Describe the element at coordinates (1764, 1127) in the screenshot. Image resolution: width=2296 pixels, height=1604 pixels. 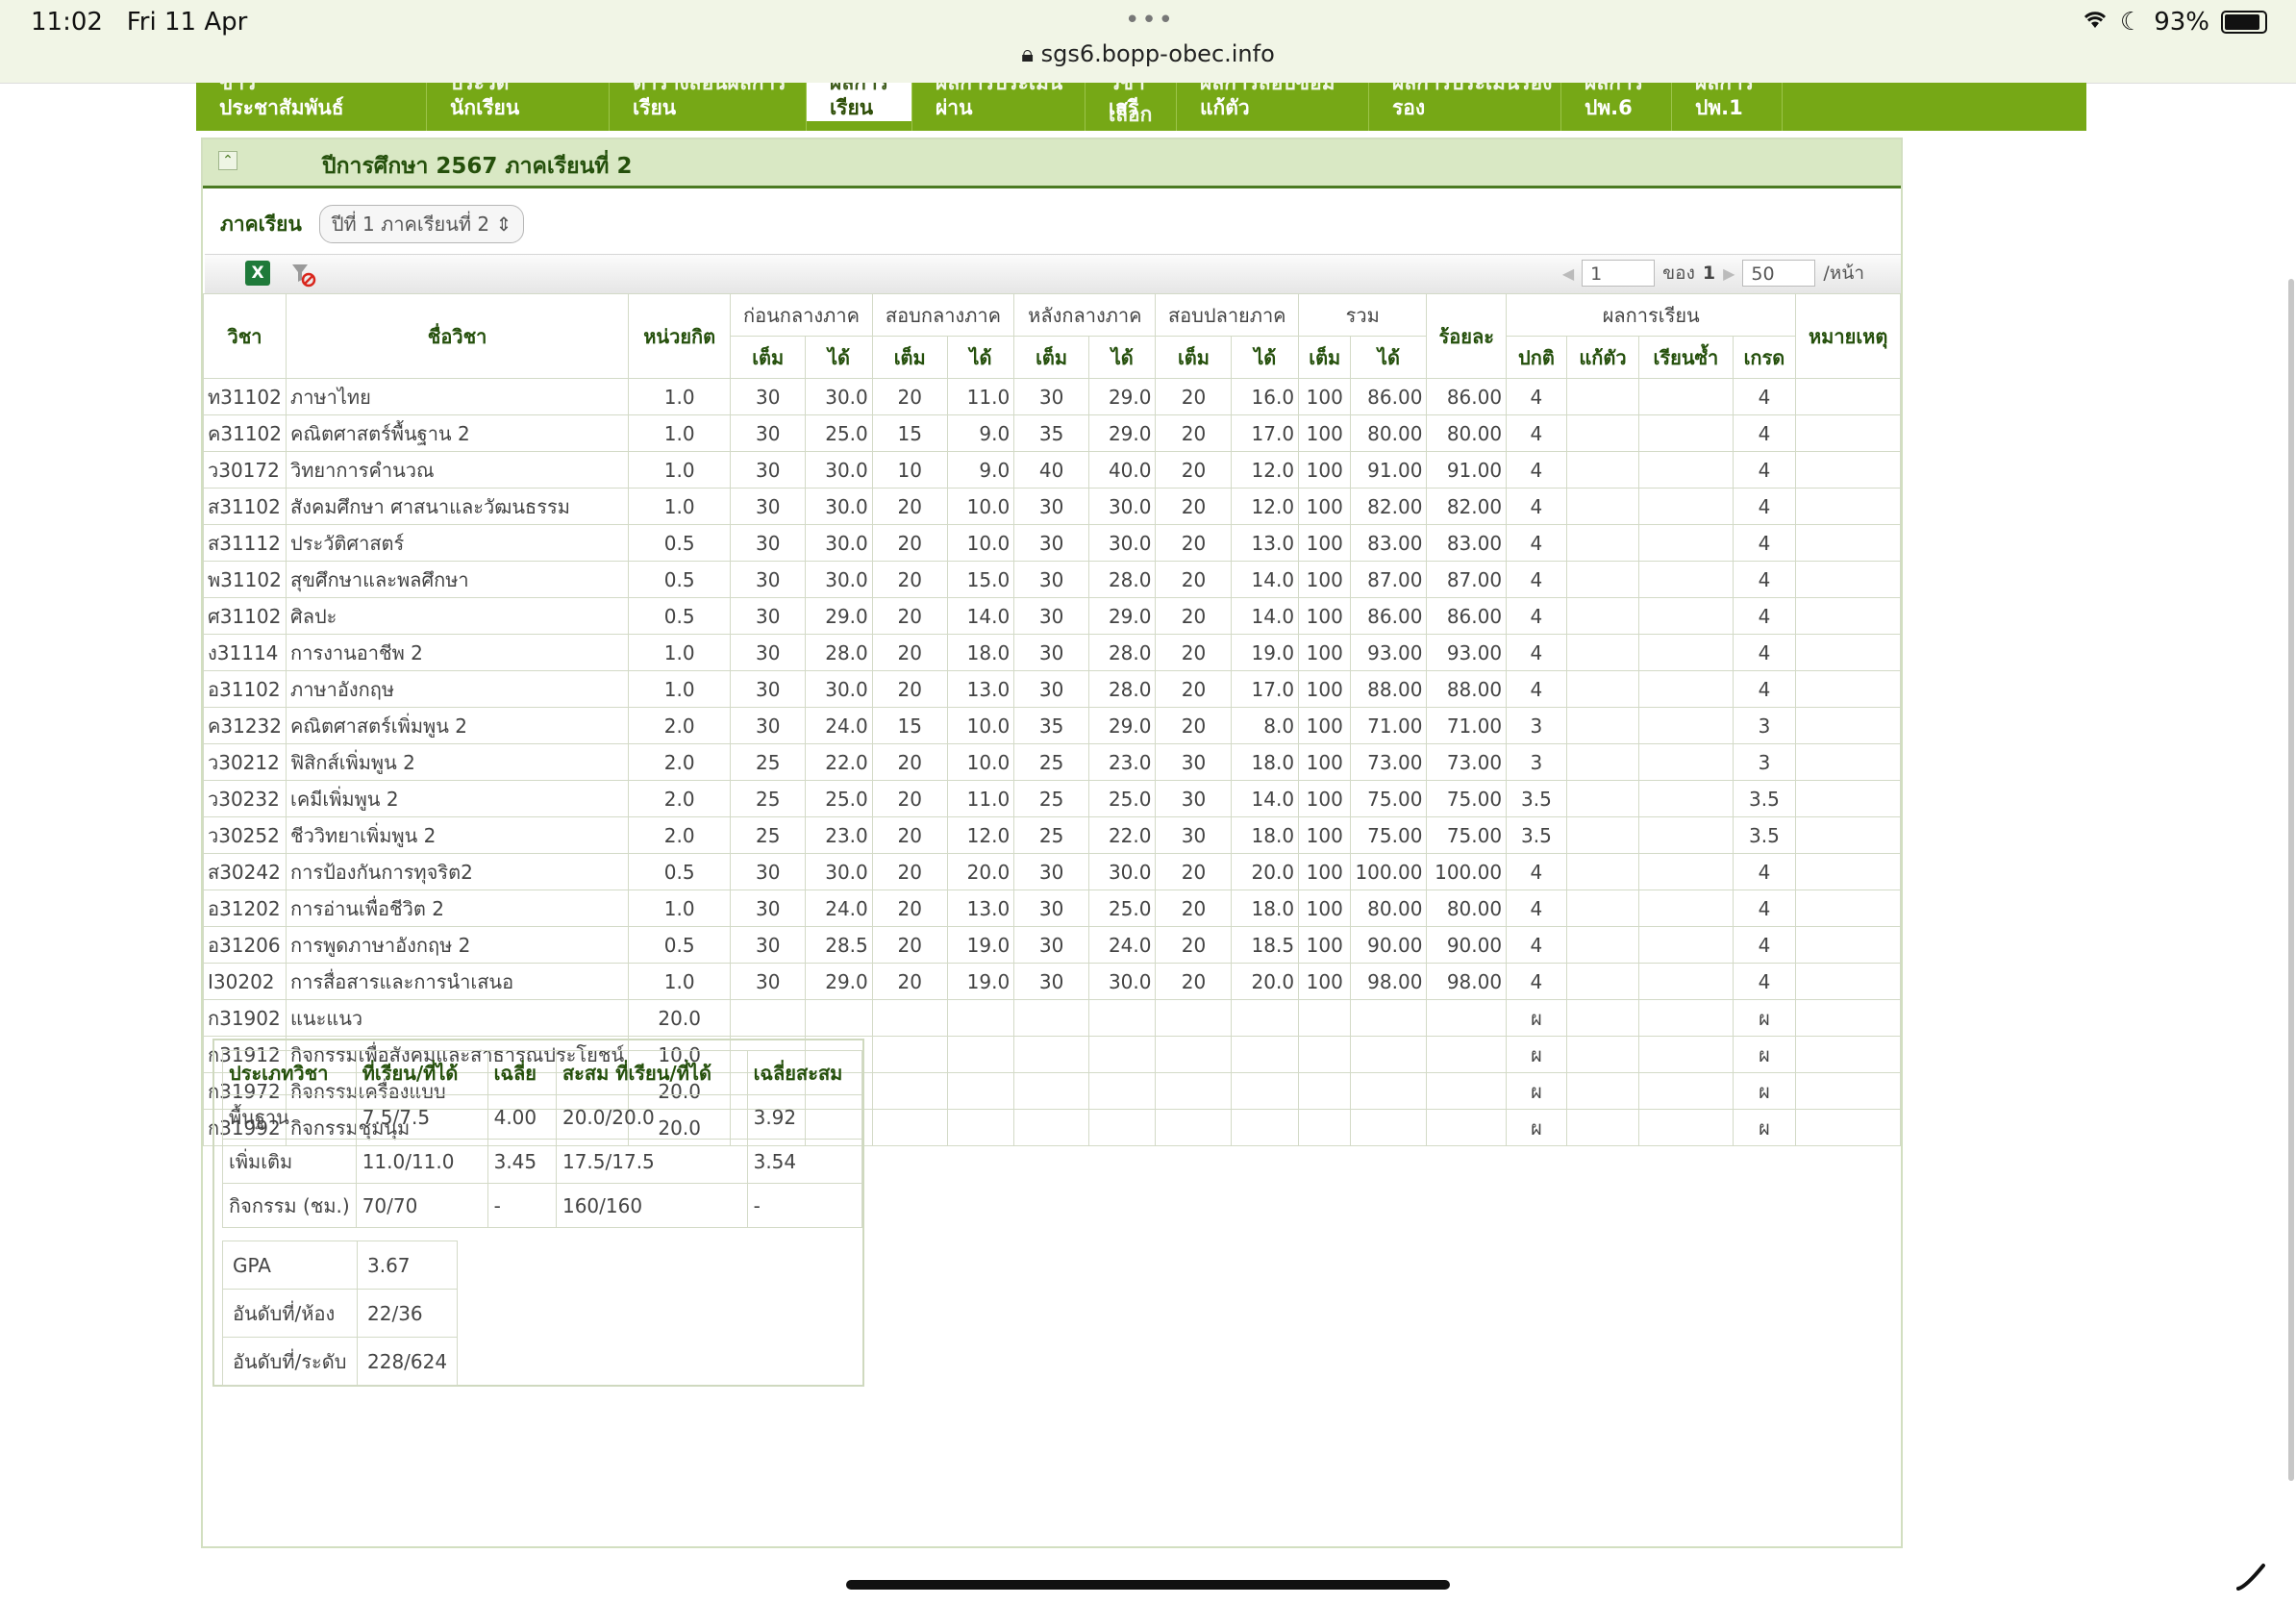
I see `cell-grade: ผ` at that location.